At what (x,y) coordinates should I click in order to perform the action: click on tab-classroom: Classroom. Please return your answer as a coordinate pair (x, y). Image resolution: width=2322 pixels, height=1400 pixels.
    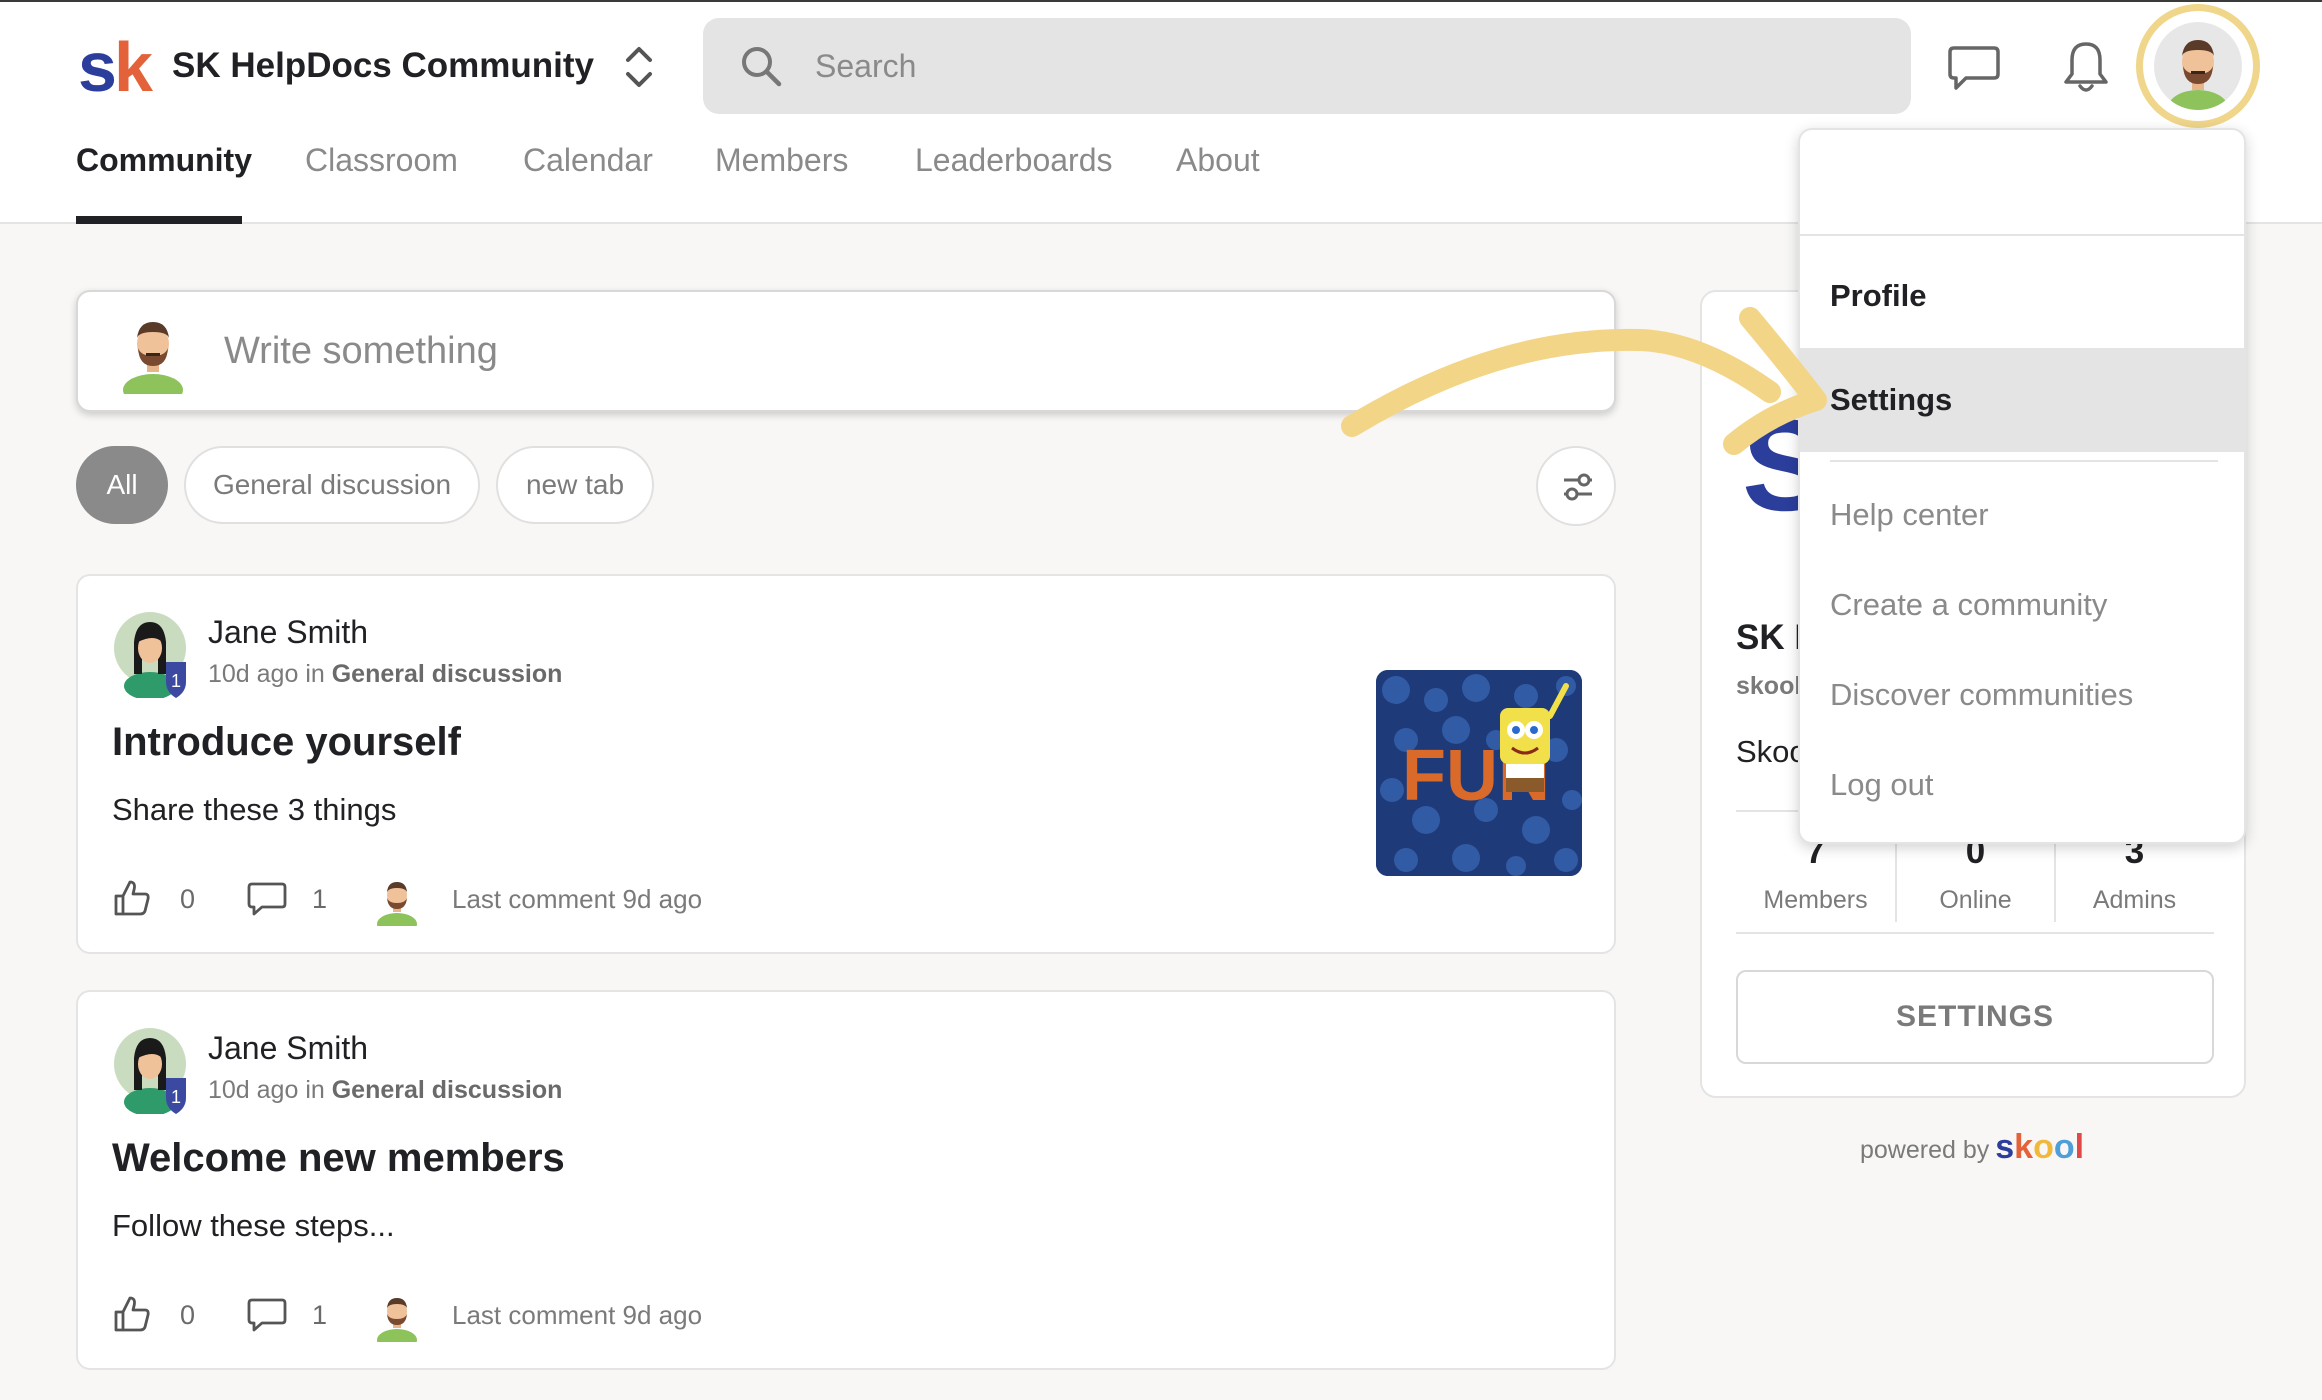
    Looking at the image, I should click on (381, 160).